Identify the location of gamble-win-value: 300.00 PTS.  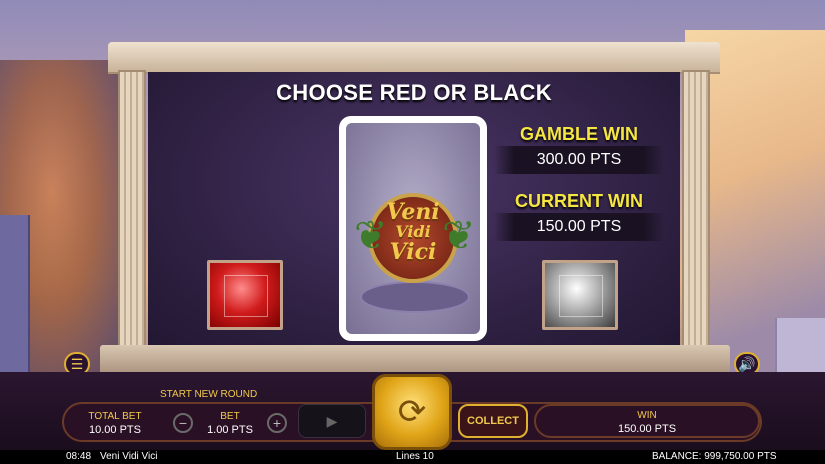
(579, 160).